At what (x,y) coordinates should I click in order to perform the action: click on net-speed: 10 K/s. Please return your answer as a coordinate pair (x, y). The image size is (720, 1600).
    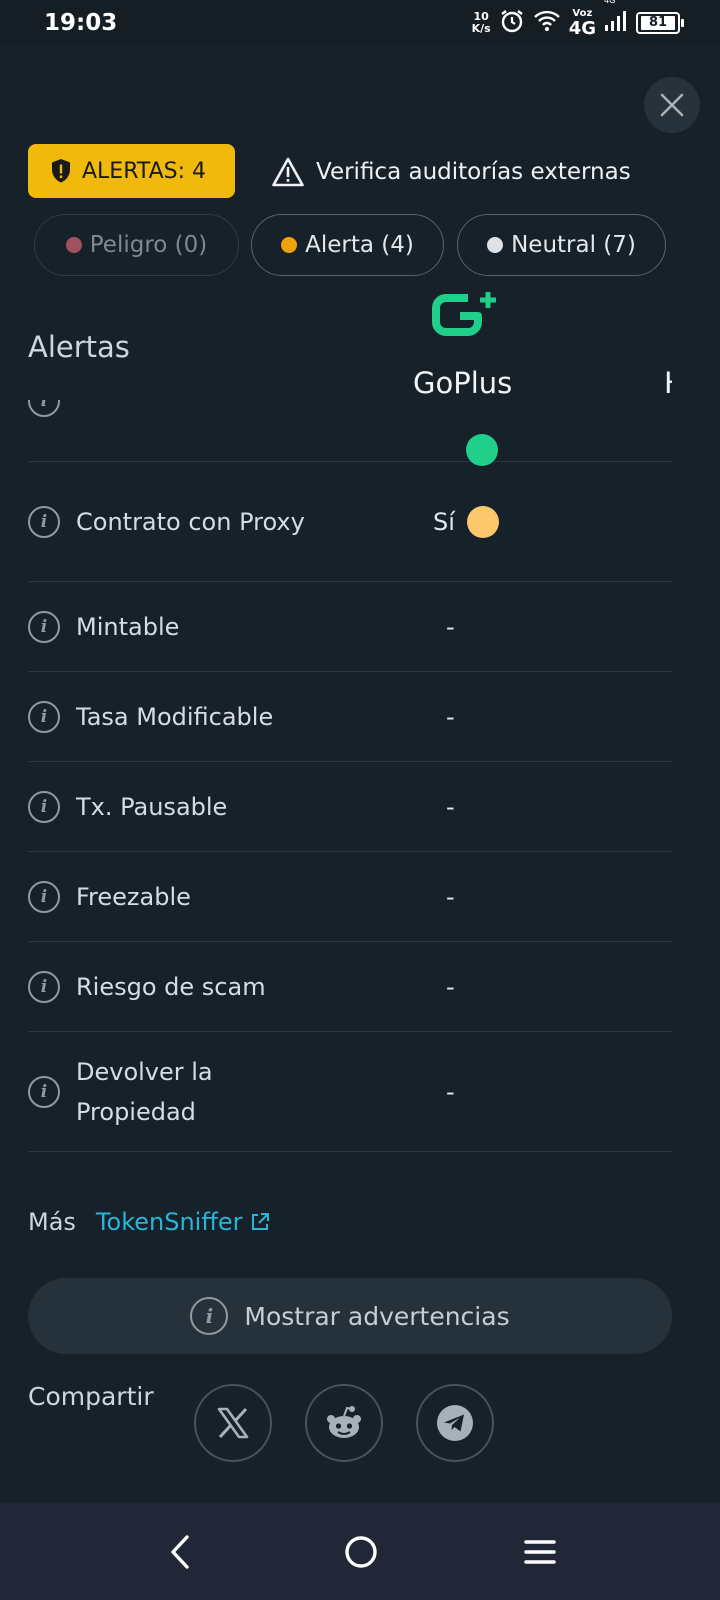
    Looking at the image, I should click on (481, 23).